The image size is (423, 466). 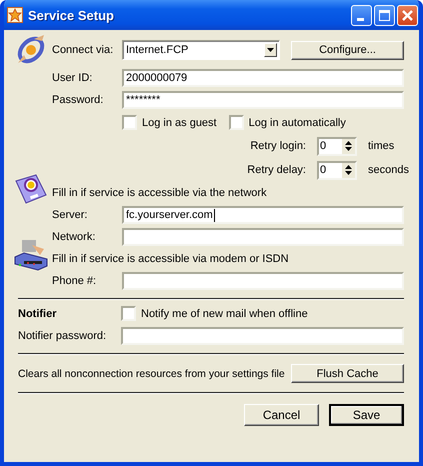 I want to click on maximize-button, so click(x=384, y=15).